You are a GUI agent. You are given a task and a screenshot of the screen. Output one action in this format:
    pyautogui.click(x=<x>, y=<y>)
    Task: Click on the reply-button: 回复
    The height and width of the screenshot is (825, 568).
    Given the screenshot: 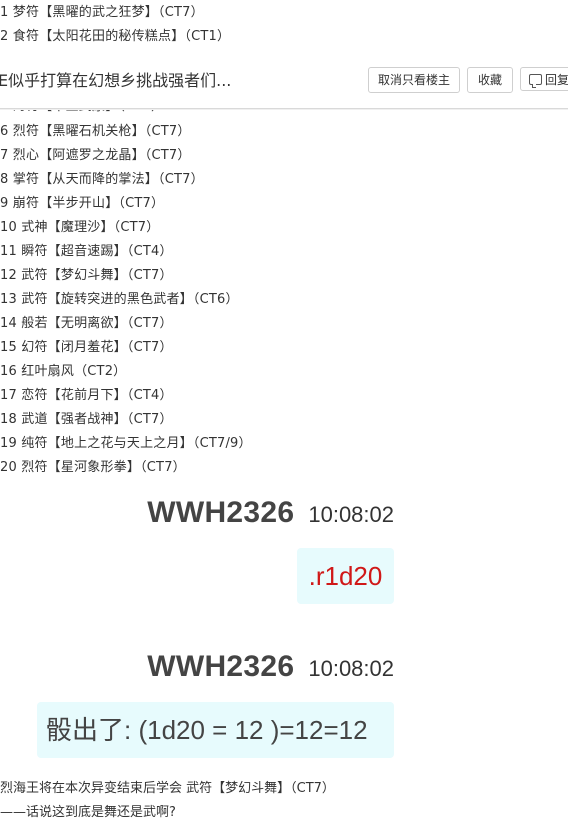 What is the action you would take?
    pyautogui.click(x=544, y=79)
    